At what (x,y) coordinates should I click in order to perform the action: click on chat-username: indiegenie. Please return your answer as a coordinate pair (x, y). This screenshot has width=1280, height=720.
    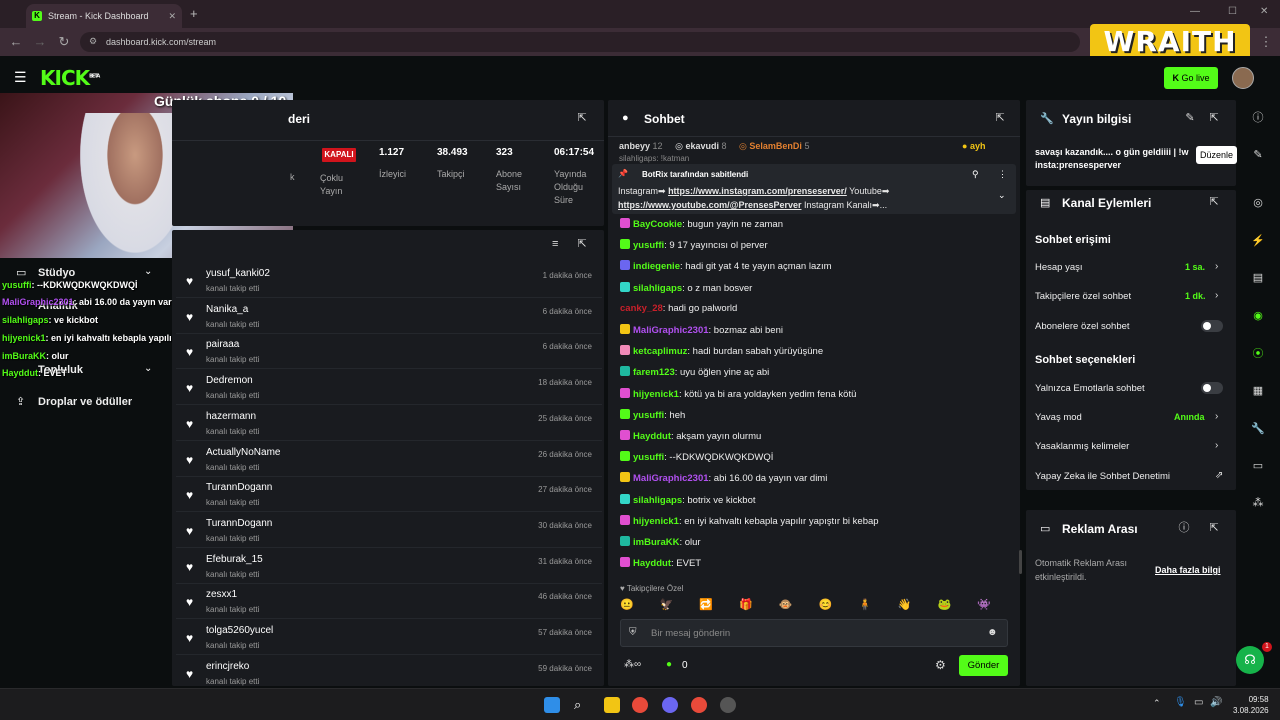
    Looking at the image, I should click on (656, 266).